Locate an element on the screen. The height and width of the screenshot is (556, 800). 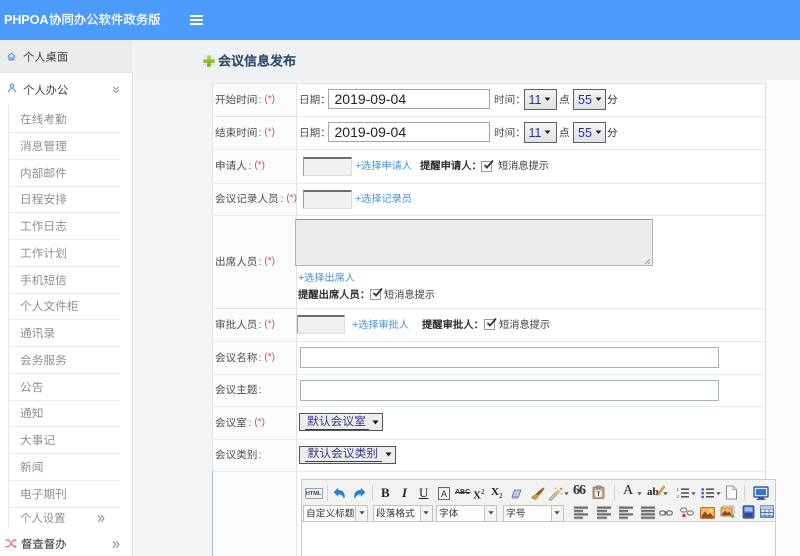
svg-text: T is located at coordinates (599, 494).